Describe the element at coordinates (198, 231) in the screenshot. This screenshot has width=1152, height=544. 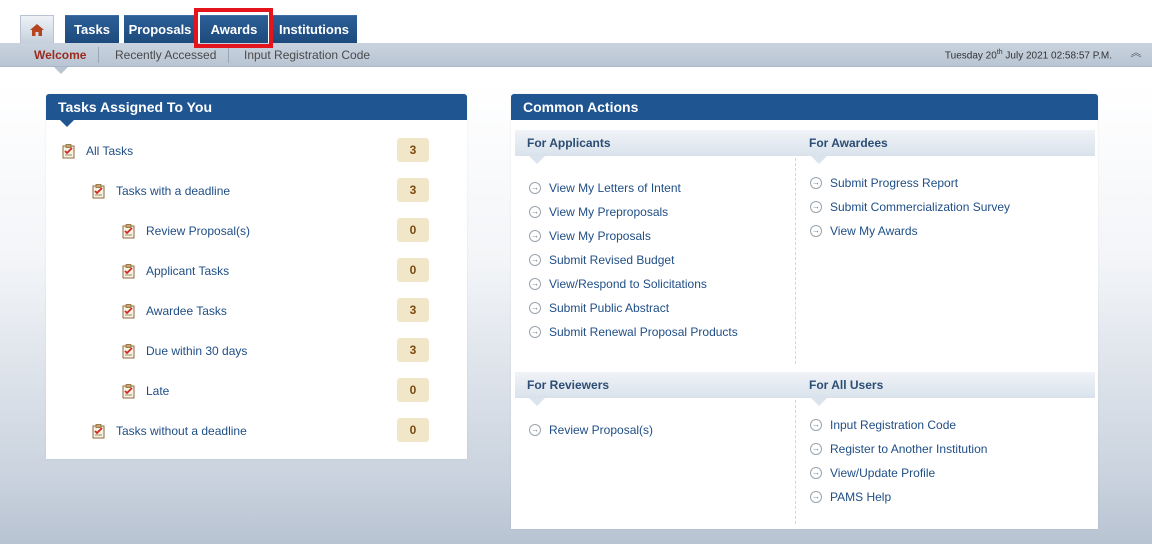
I see `task-label: Review Proposal(s)` at that location.